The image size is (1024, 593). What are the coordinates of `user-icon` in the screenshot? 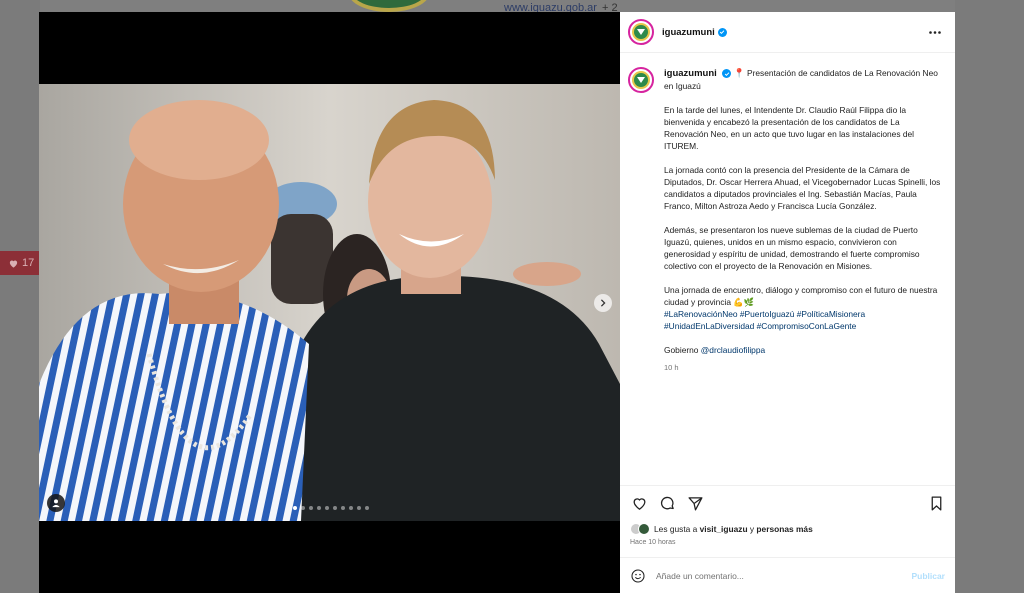 It's located at (56, 503).